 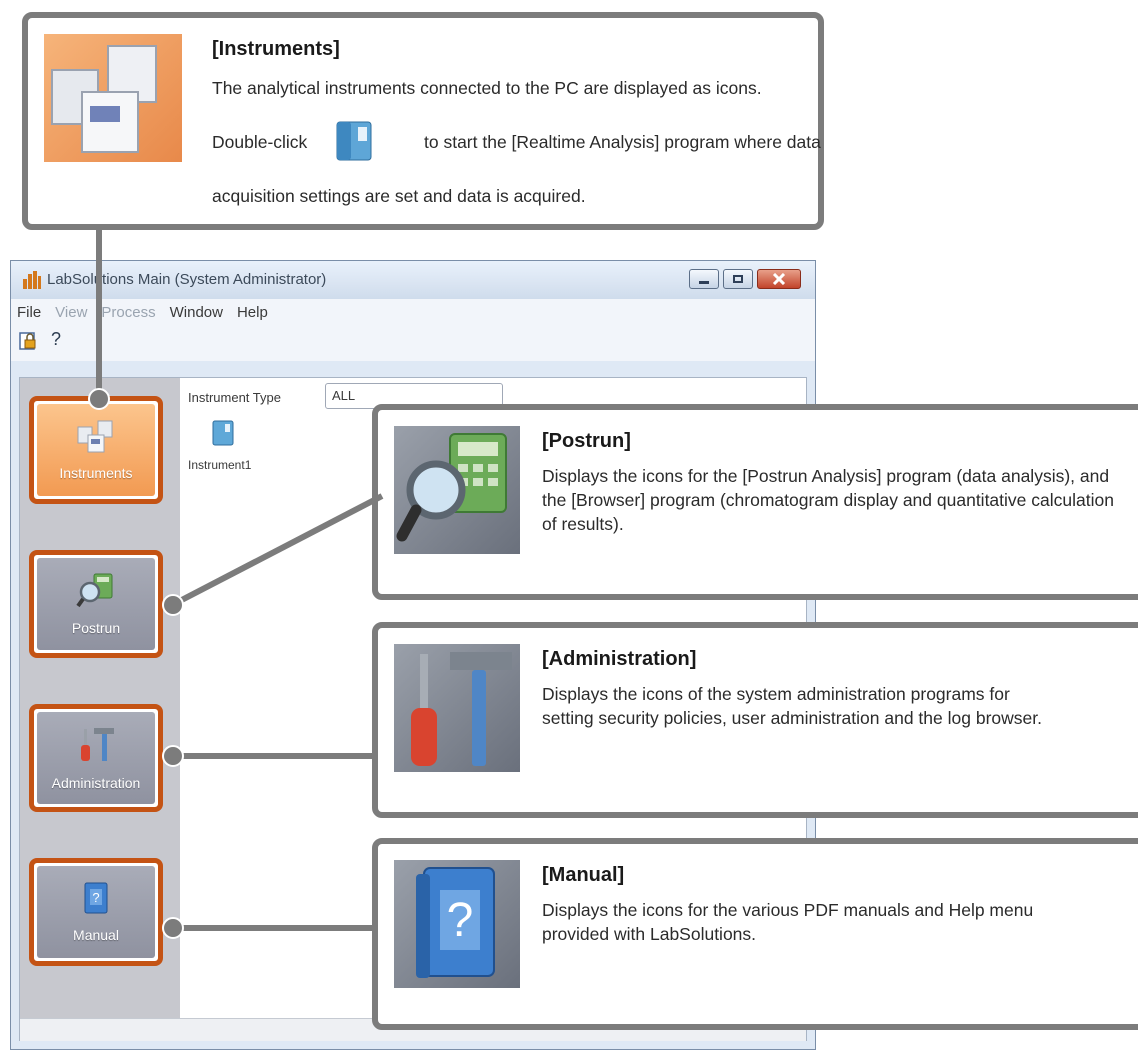 I want to click on callout-title: [Administration], so click(x=619, y=659).